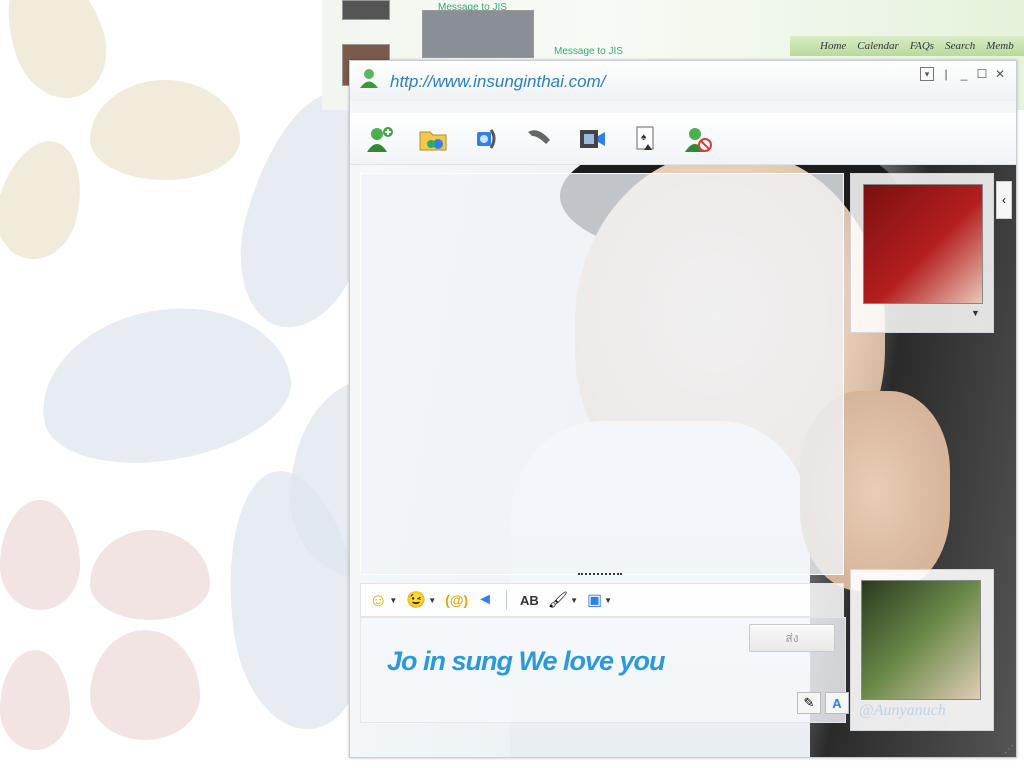 This screenshot has width=1024, height=768. I want to click on window-icon: ▣, so click(595, 600).